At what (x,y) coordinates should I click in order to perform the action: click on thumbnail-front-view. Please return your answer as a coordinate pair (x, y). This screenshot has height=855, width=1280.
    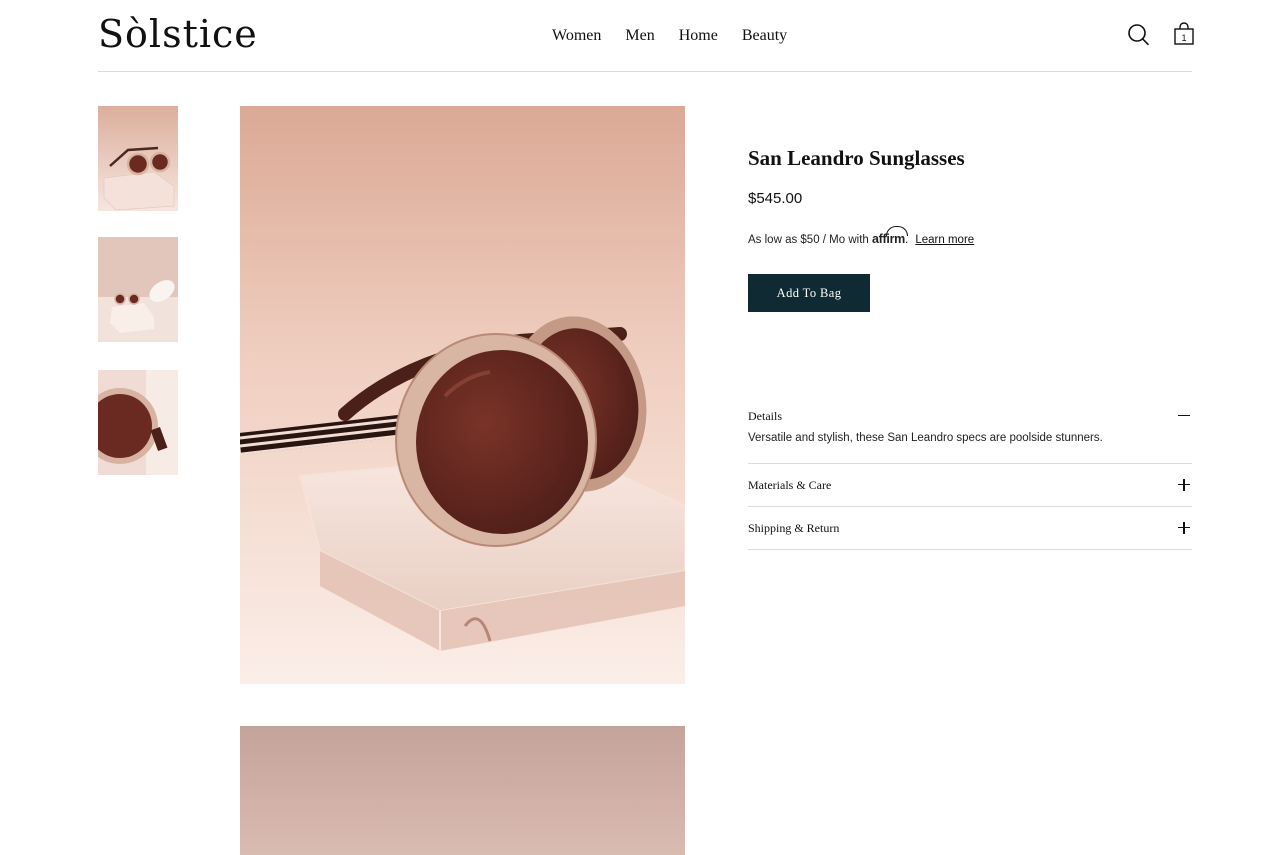
    Looking at the image, I should click on (138, 158).